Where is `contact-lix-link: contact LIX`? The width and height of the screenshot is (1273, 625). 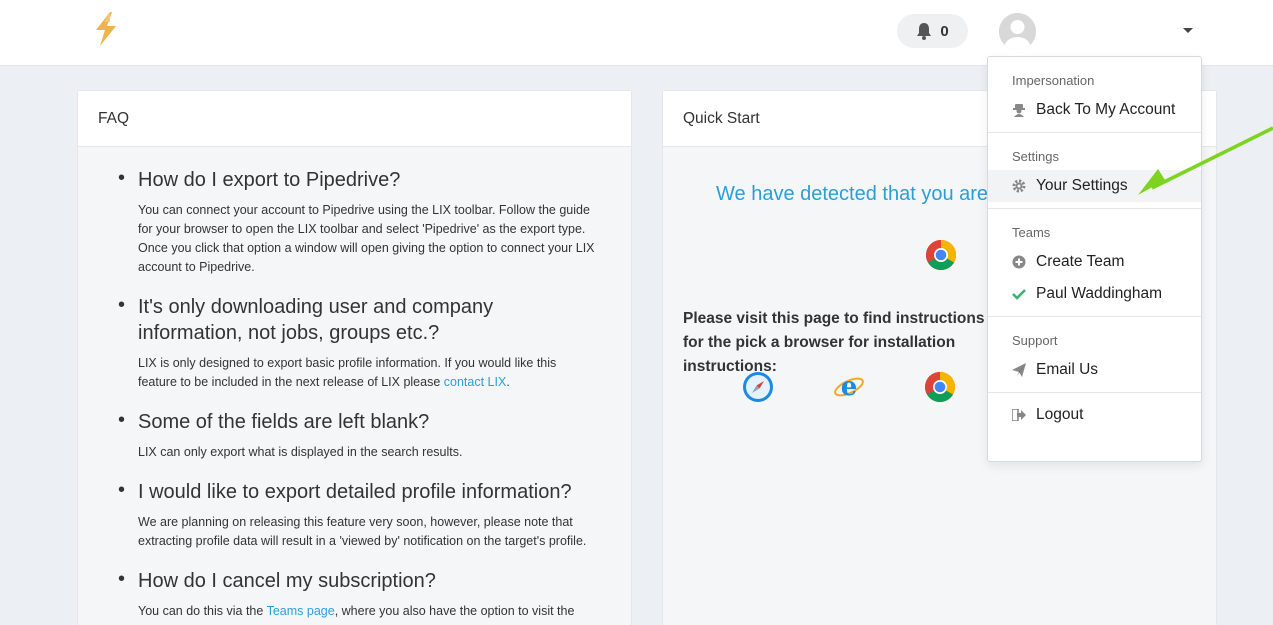 contact-lix-link: contact LIX is located at coordinates (475, 382).